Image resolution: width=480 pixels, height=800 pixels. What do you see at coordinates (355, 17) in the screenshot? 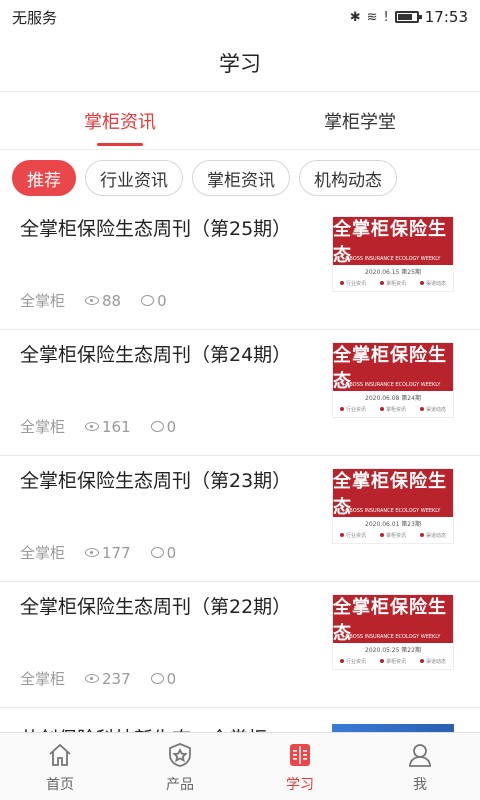
I see `bluetooth-icon: ✱` at bounding box center [355, 17].